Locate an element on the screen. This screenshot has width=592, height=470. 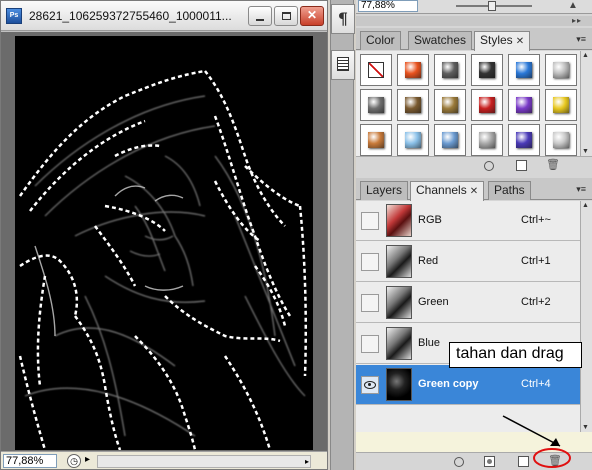
trash-icon: 🗑 is located at coordinates (553, 165).